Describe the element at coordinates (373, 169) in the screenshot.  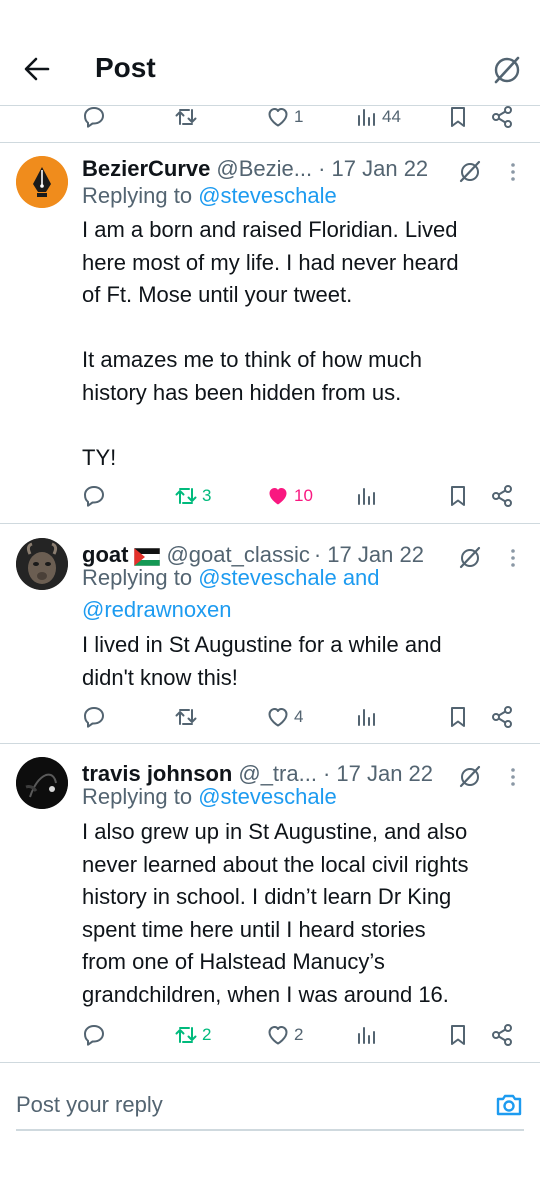
I see `timestamp: · 17 Jan 22` at that location.